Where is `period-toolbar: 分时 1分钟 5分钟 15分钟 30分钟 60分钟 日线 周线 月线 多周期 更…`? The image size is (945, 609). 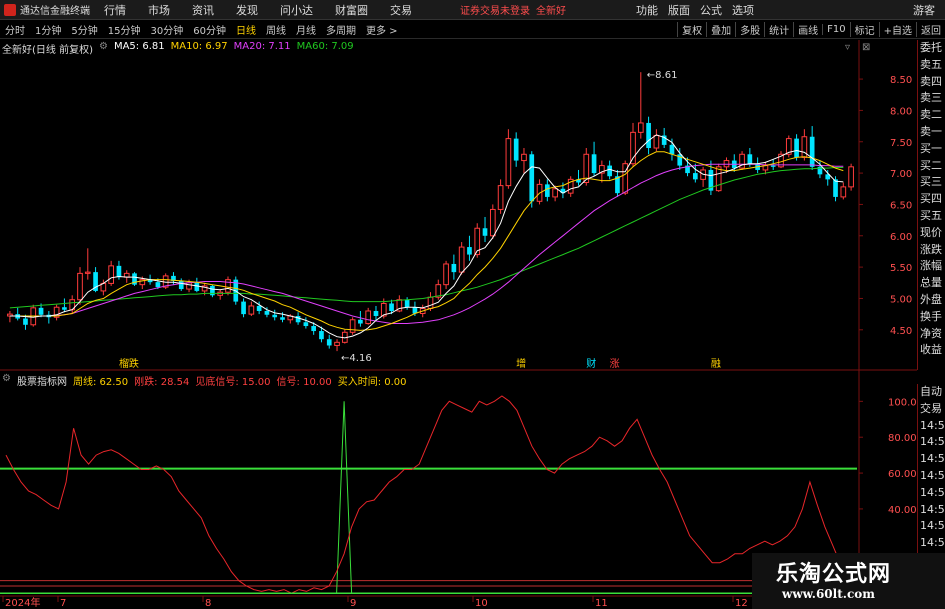 period-toolbar: 分时 1分钟 5分钟 15分钟 30分钟 60分钟 日线 周线 月线 多周期 更… is located at coordinates (472, 29).